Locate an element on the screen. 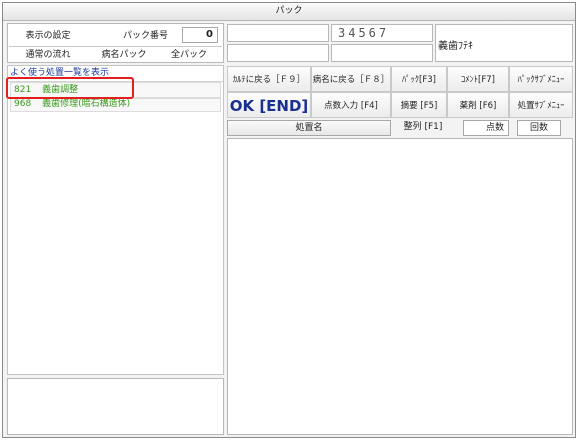  denture-label: 義歯ﾌﾃｷ is located at coordinates (455, 46).